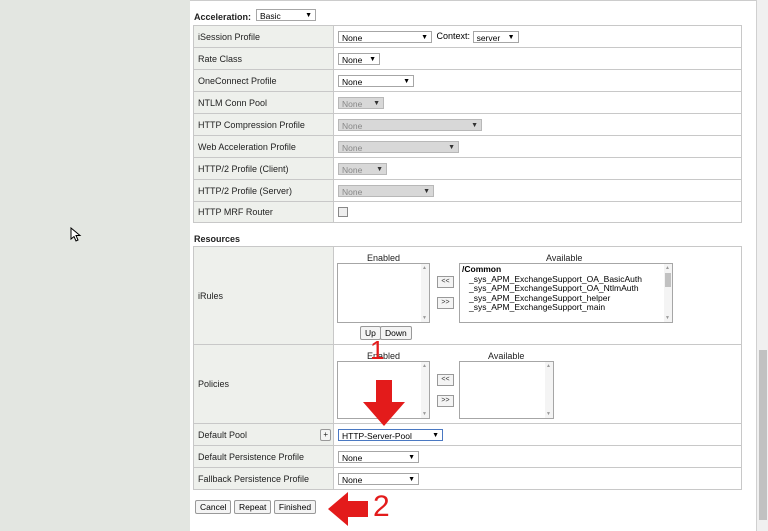  I want to click on oneconnect-profile-value: None, so click(352, 81).